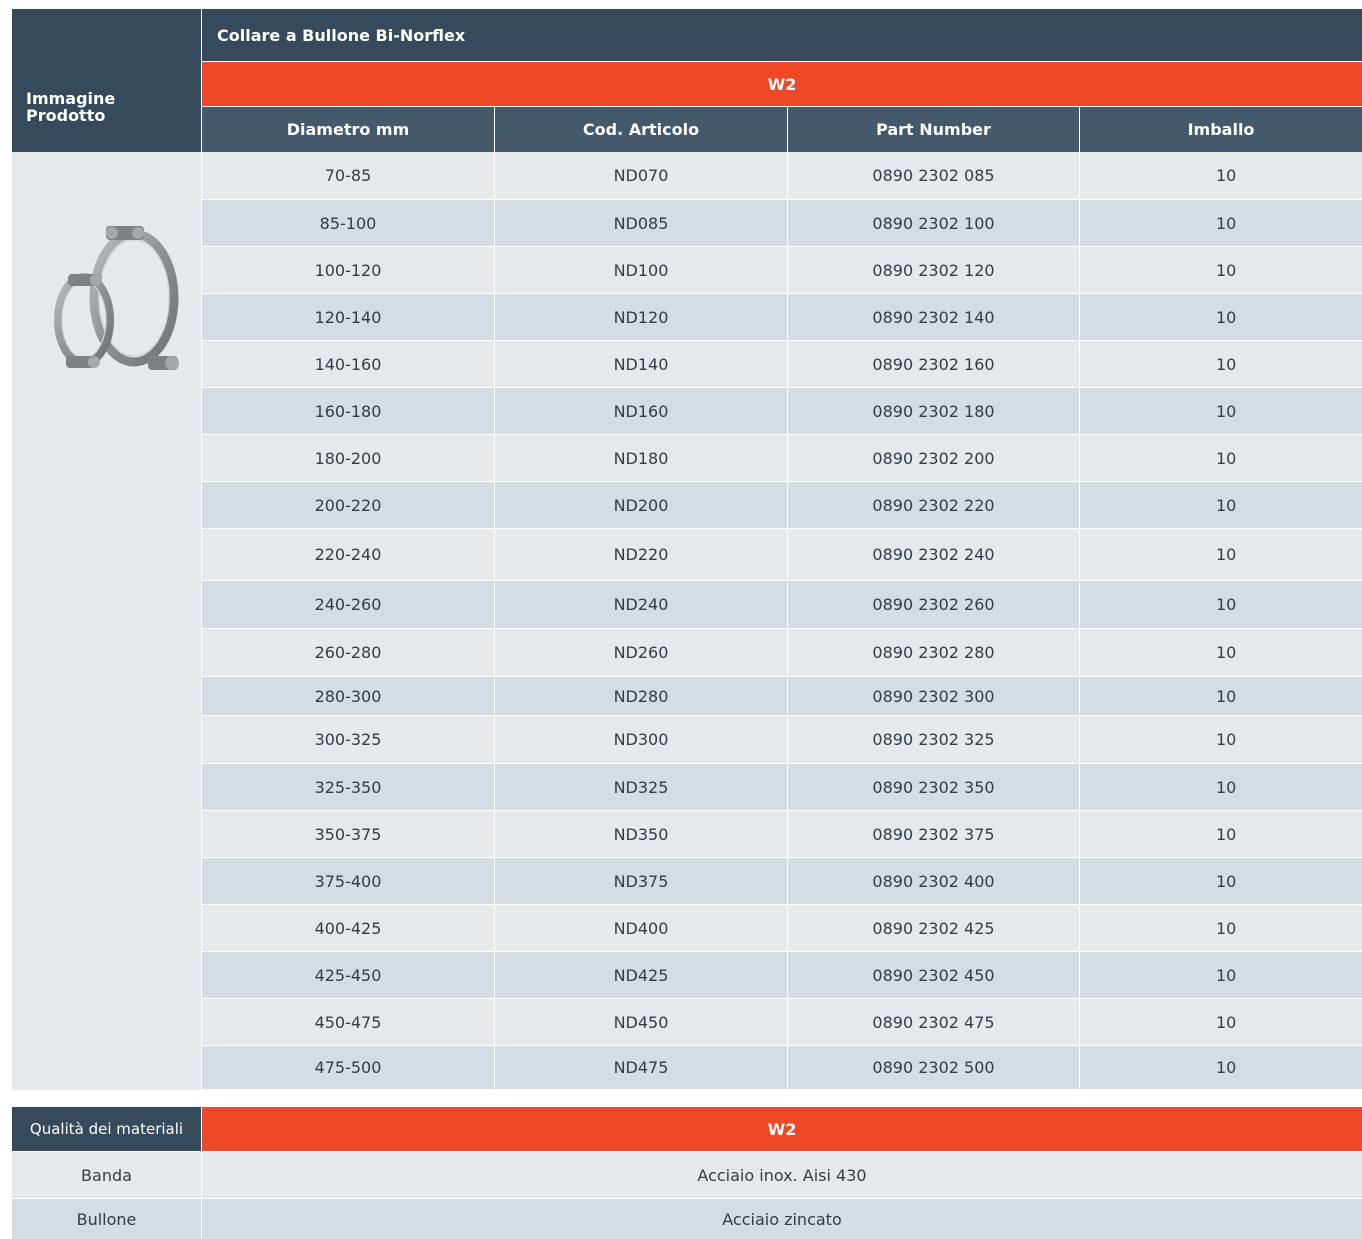 This screenshot has height=1239, width=1362. What do you see at coordinates (782, 1129) in the screenshot?
I see `materials-header-value: W2` at bounding box center [782, 1129].